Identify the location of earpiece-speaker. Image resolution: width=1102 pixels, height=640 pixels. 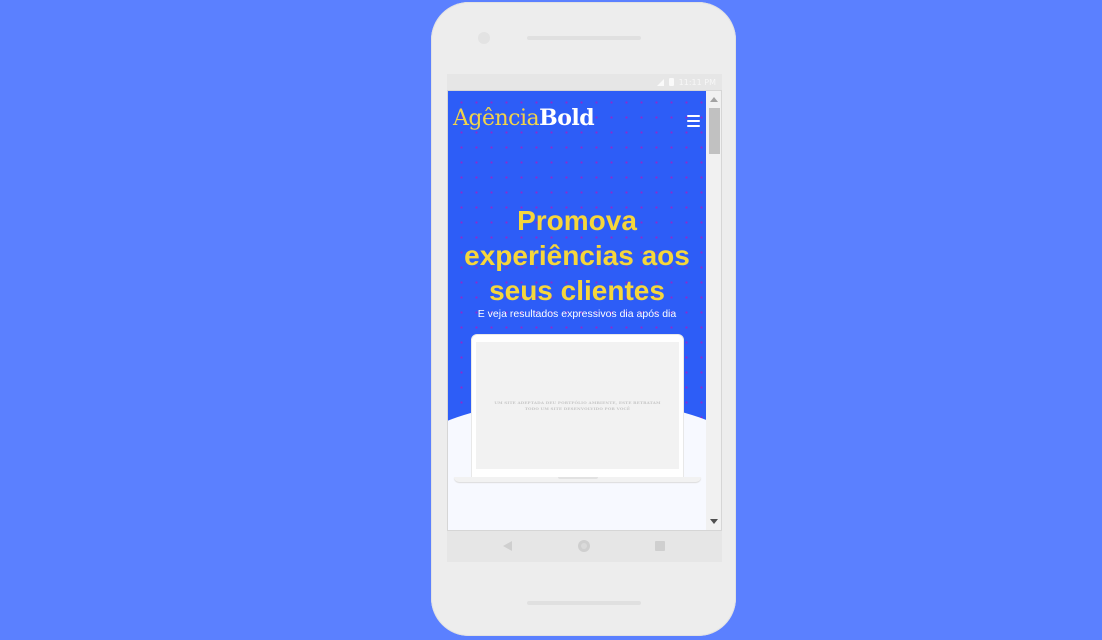
(584, 38).